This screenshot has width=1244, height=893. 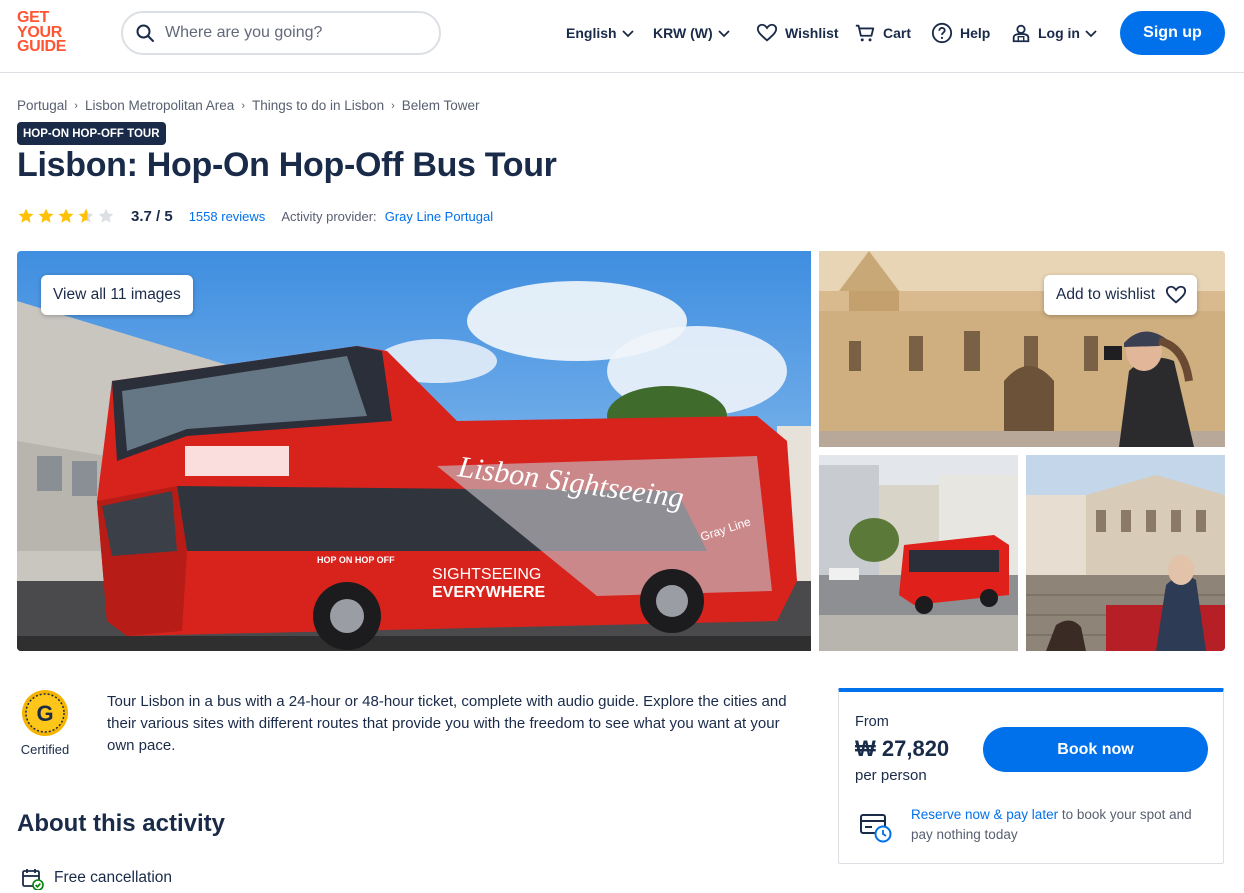 I want to click on view-all-images-button: View all 11 images, so click(x=117, y=295).